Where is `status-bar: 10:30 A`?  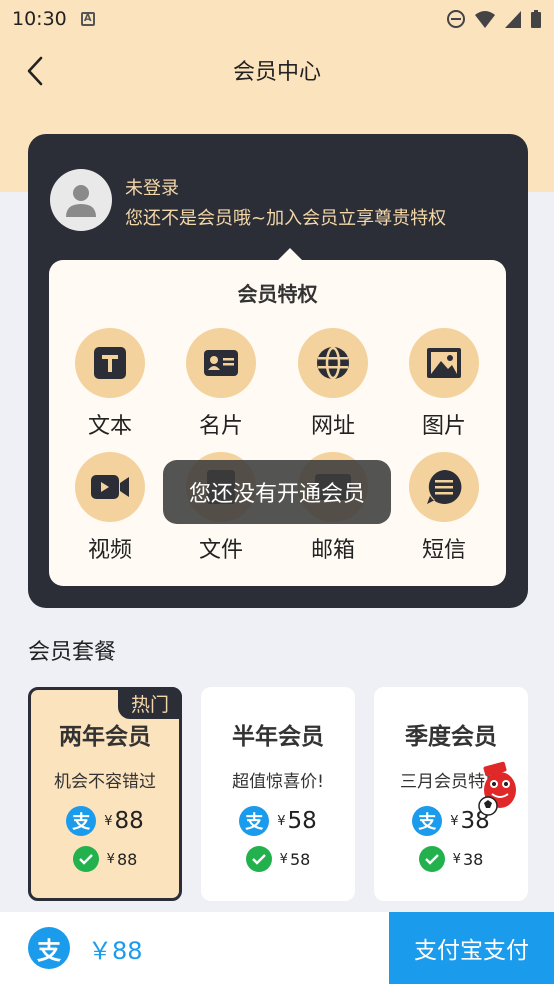
status-bar: 10:30 A is located at coordinates (277, 19).